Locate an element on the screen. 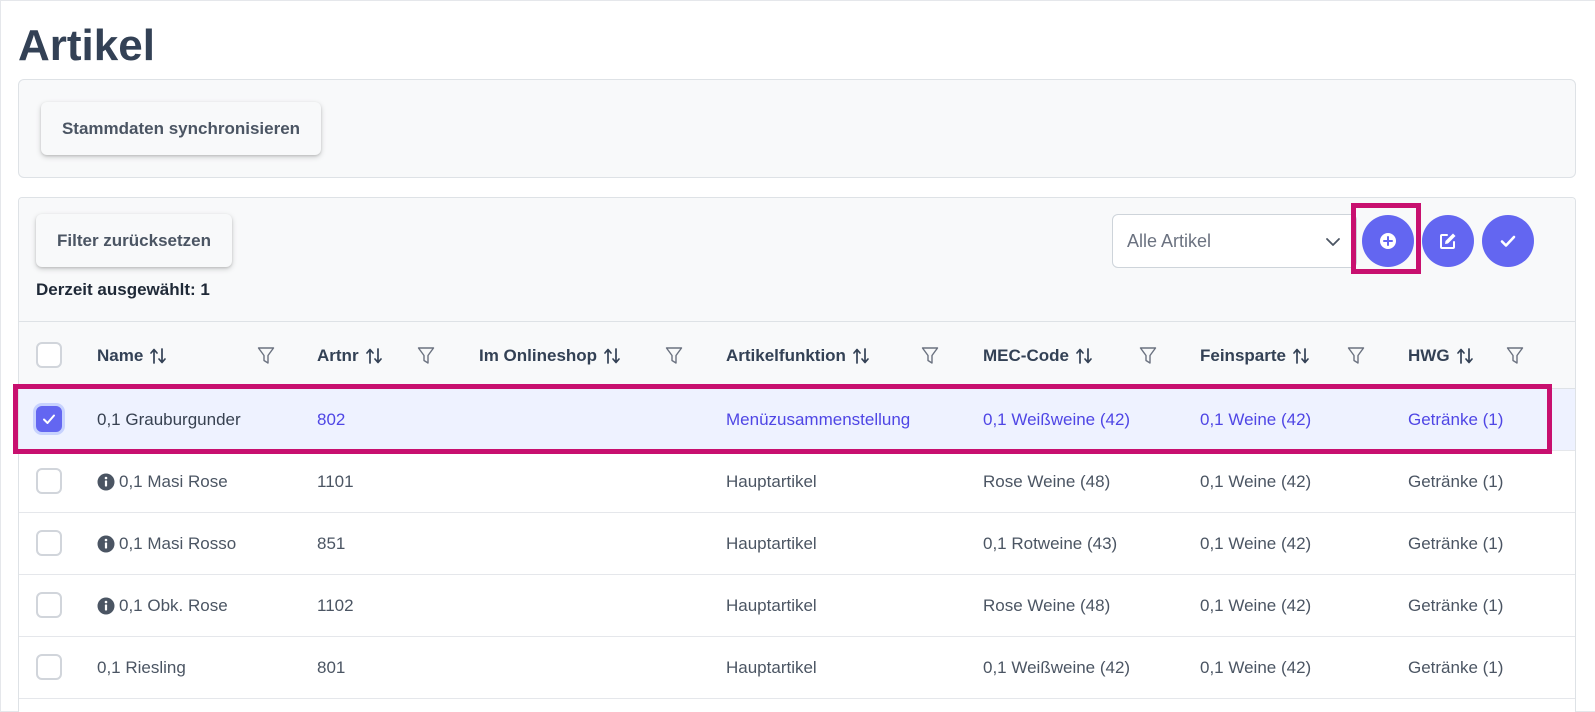  cell-artnr: 851 is located at coordinates (331, 543).